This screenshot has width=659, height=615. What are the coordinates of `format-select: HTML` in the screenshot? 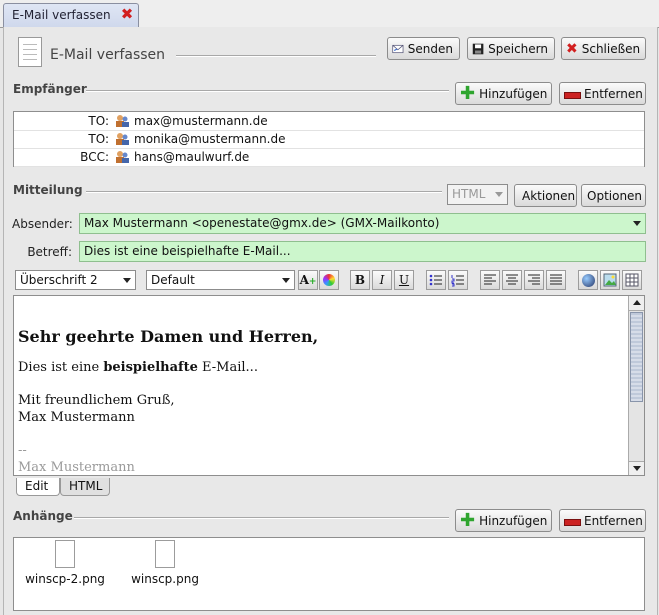 It's located at (477, 194).